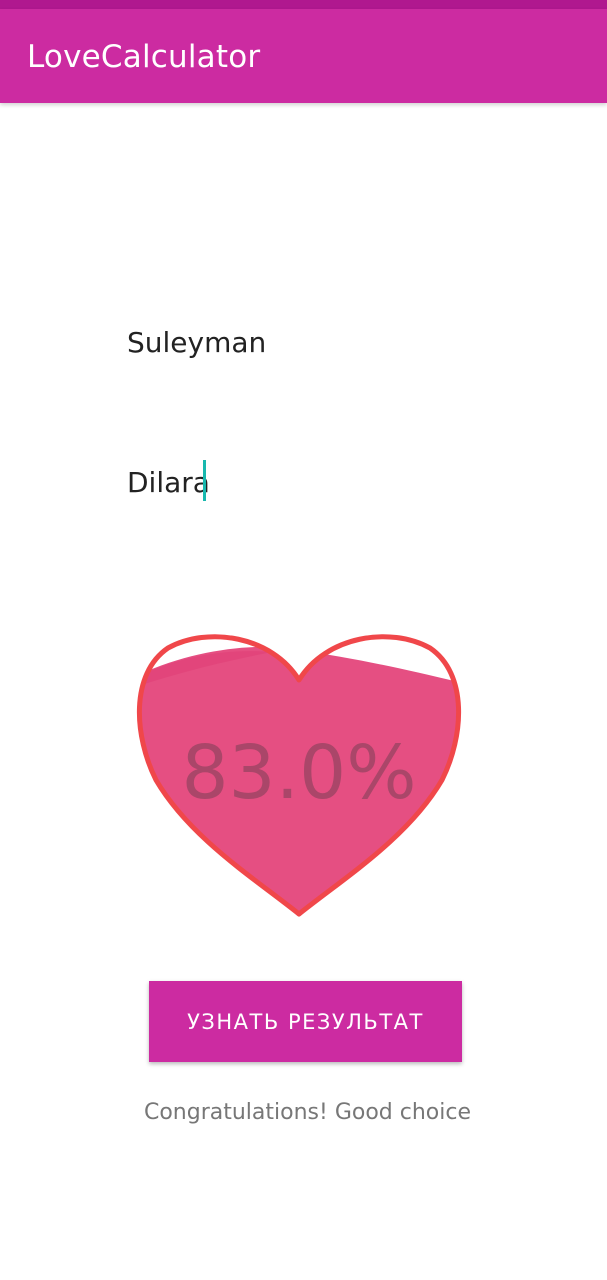 Image resolution: width=607 pixels, height=1280 pixels. What do you see at coordinates (299, 773) in the screenshot?
I see `love-percent-label: 83.0%` at bounding box center [299, 773].